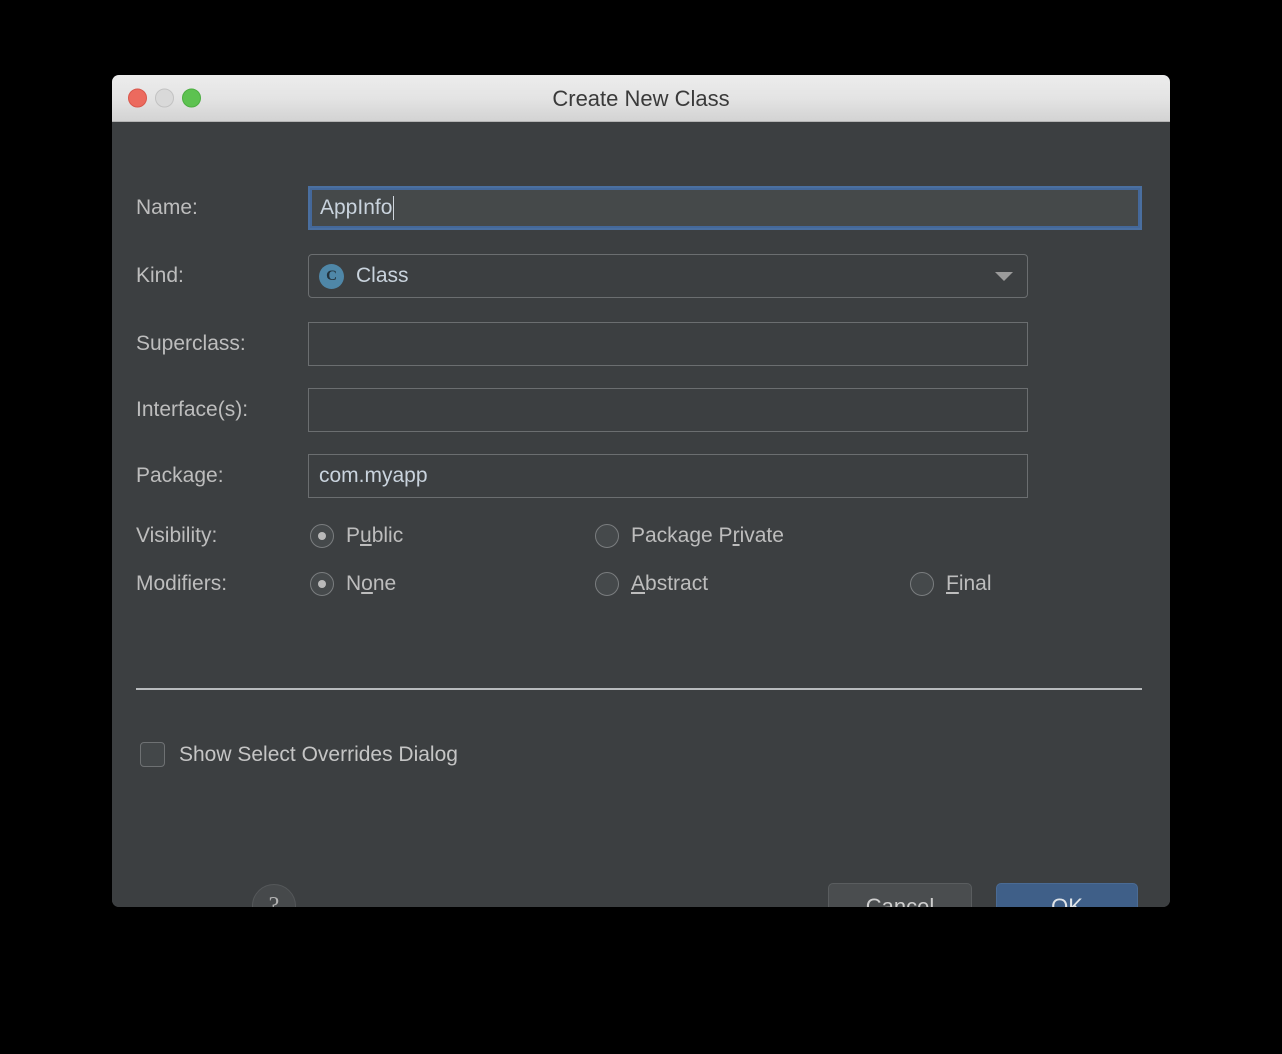 The height and width of the screenshot is (1054, 1282). I want to click on name-input-value: AppInfo, so click(356, 207).